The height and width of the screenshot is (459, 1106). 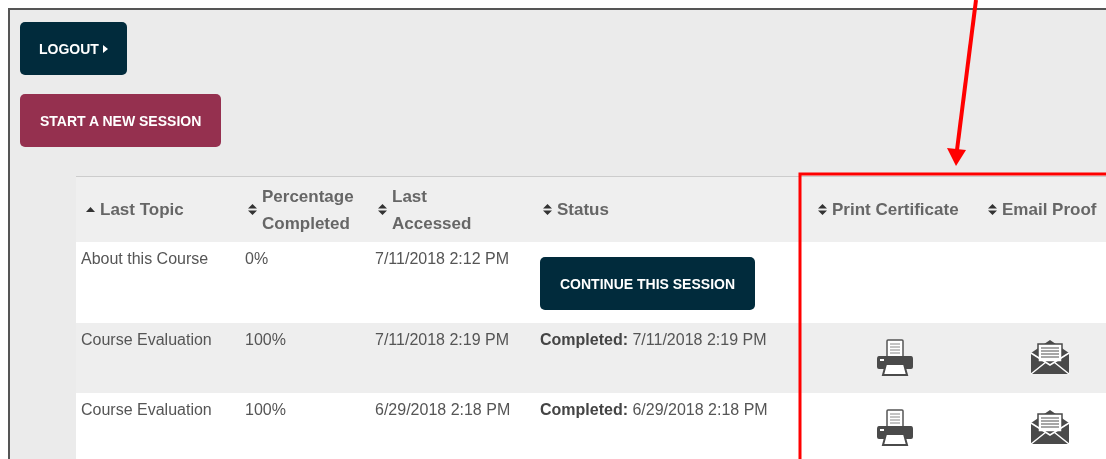 I want to click on caret-icon, so click(x=105, y=48).